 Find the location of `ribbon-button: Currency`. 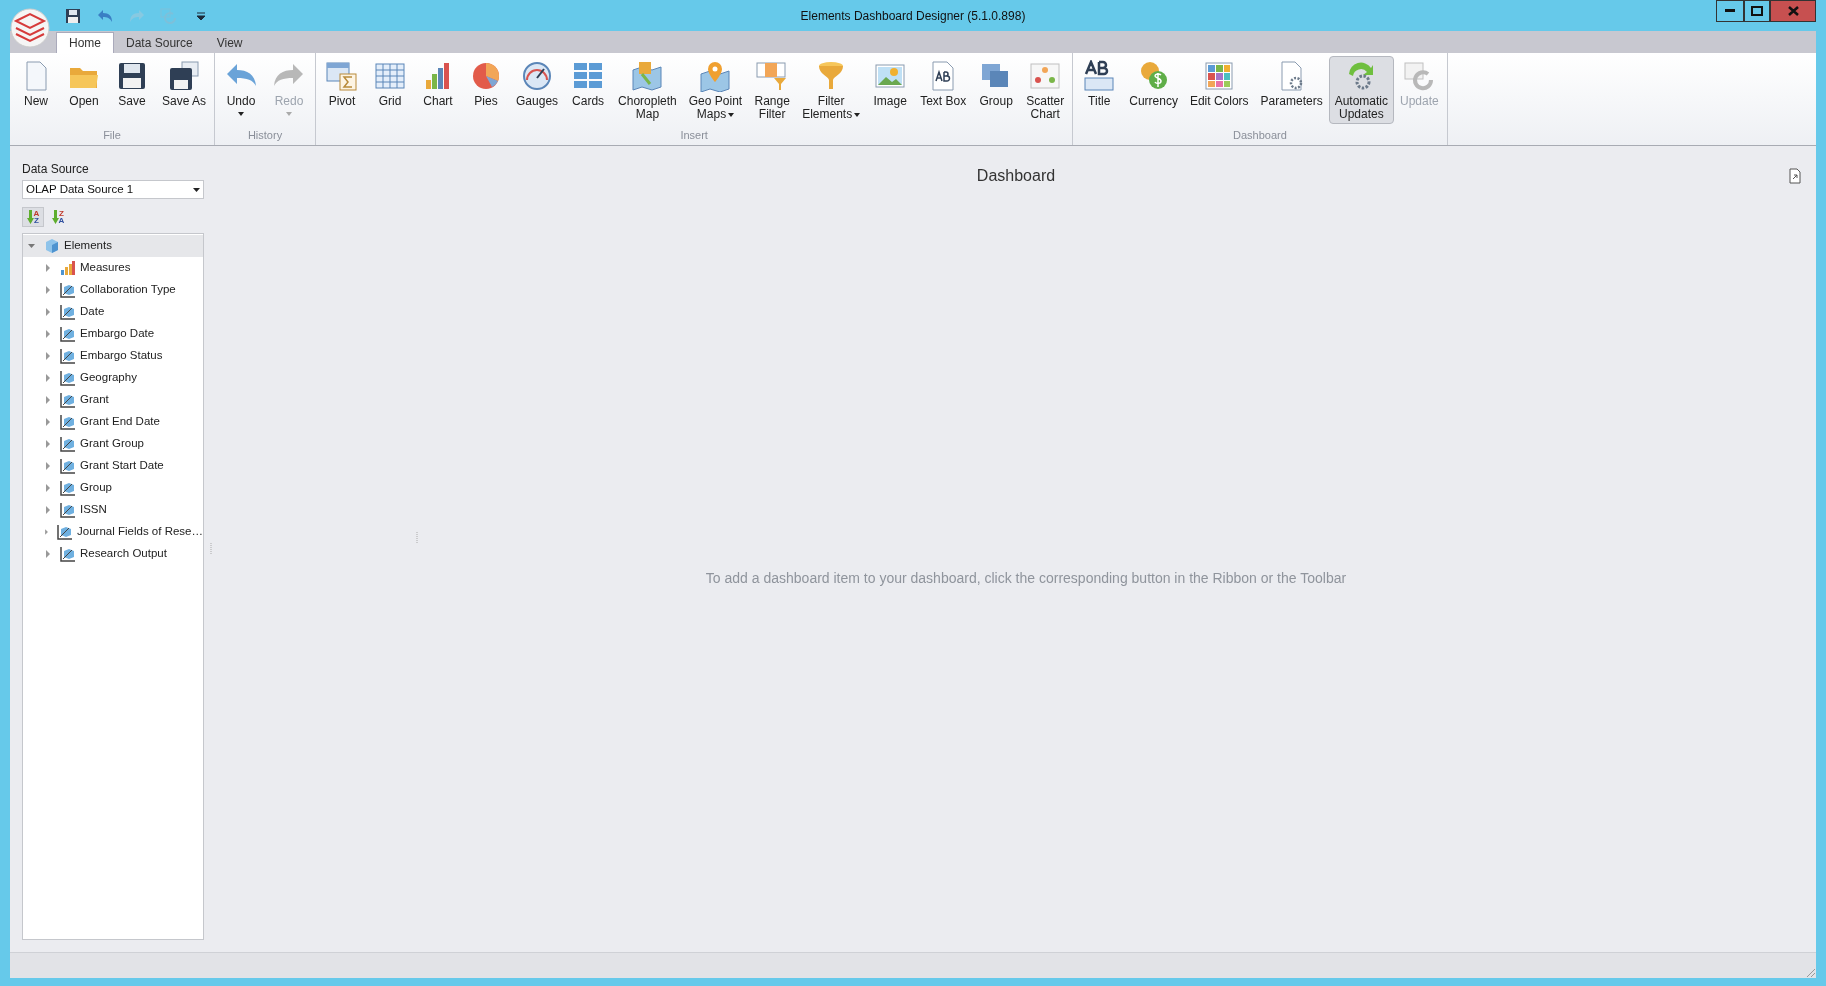

ribbon-button: Currency is located at coordinates (1153, 90).